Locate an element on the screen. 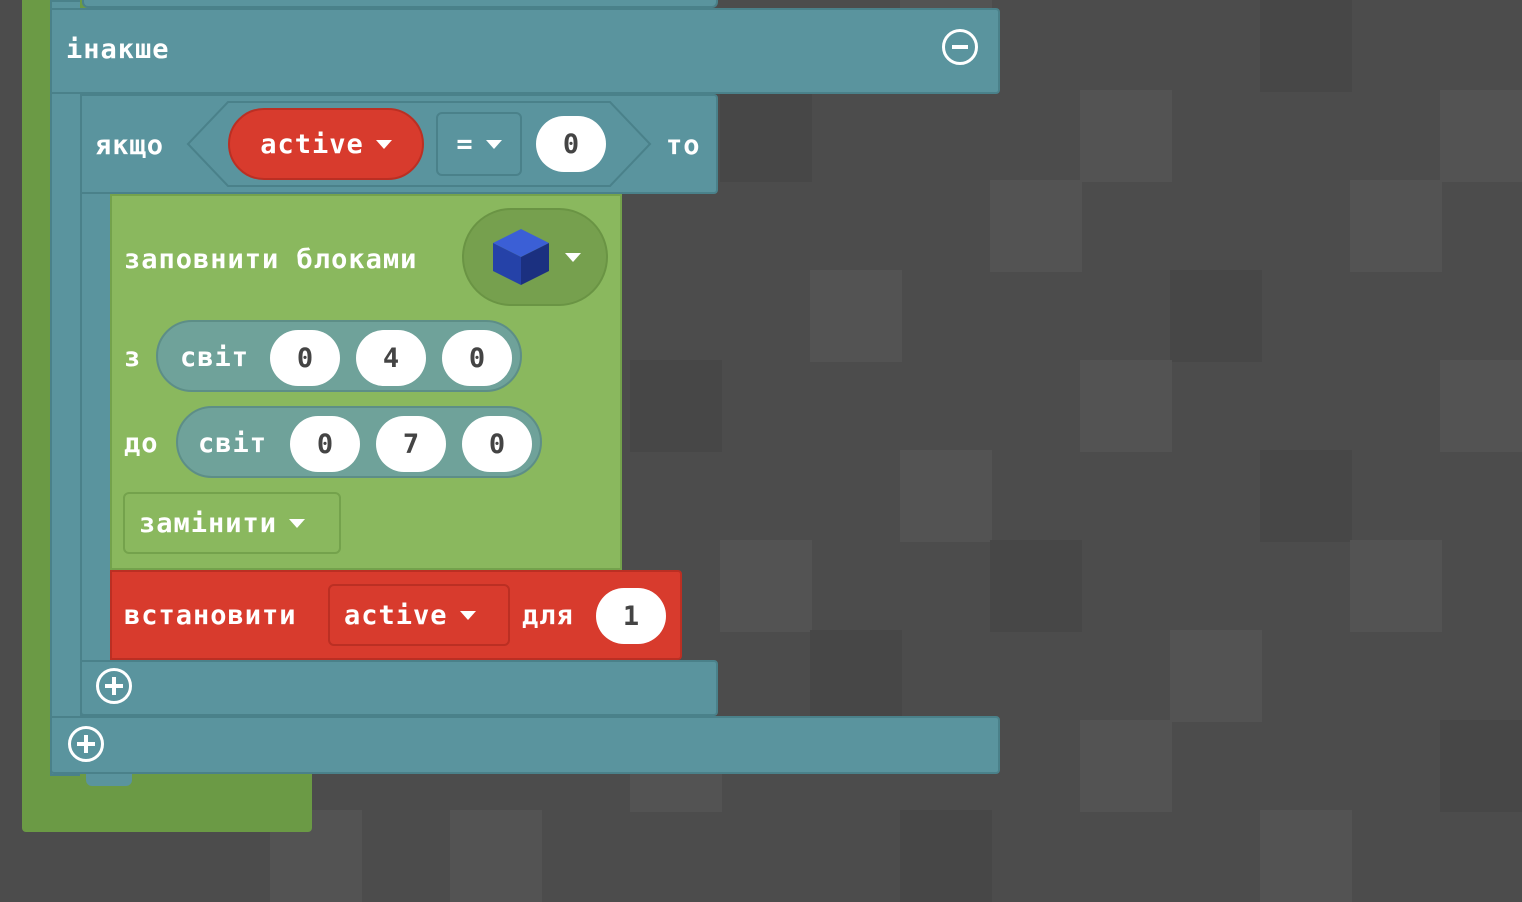 The width and height of the screenshot is (1522, 902). if-else-bottom-notch is located at coordinates (109, 780).